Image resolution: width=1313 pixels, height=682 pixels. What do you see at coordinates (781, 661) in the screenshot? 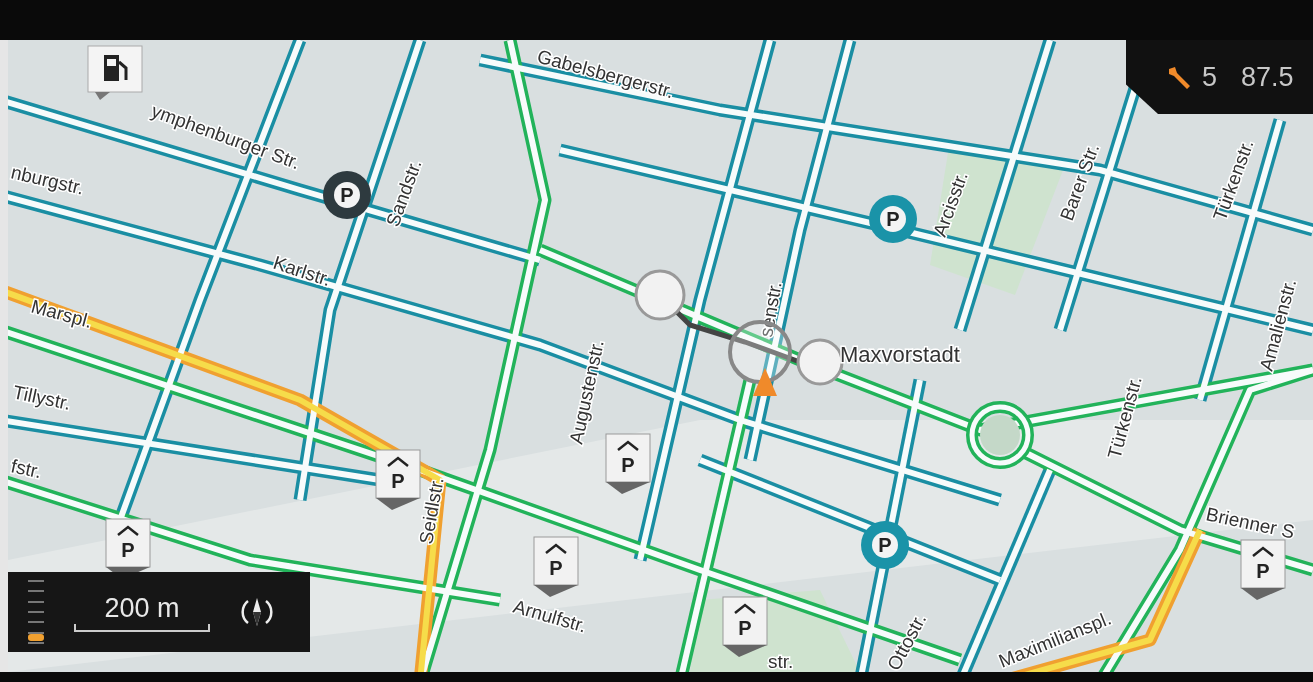
I see `street-label: str.` at bounding box center [781, 661].